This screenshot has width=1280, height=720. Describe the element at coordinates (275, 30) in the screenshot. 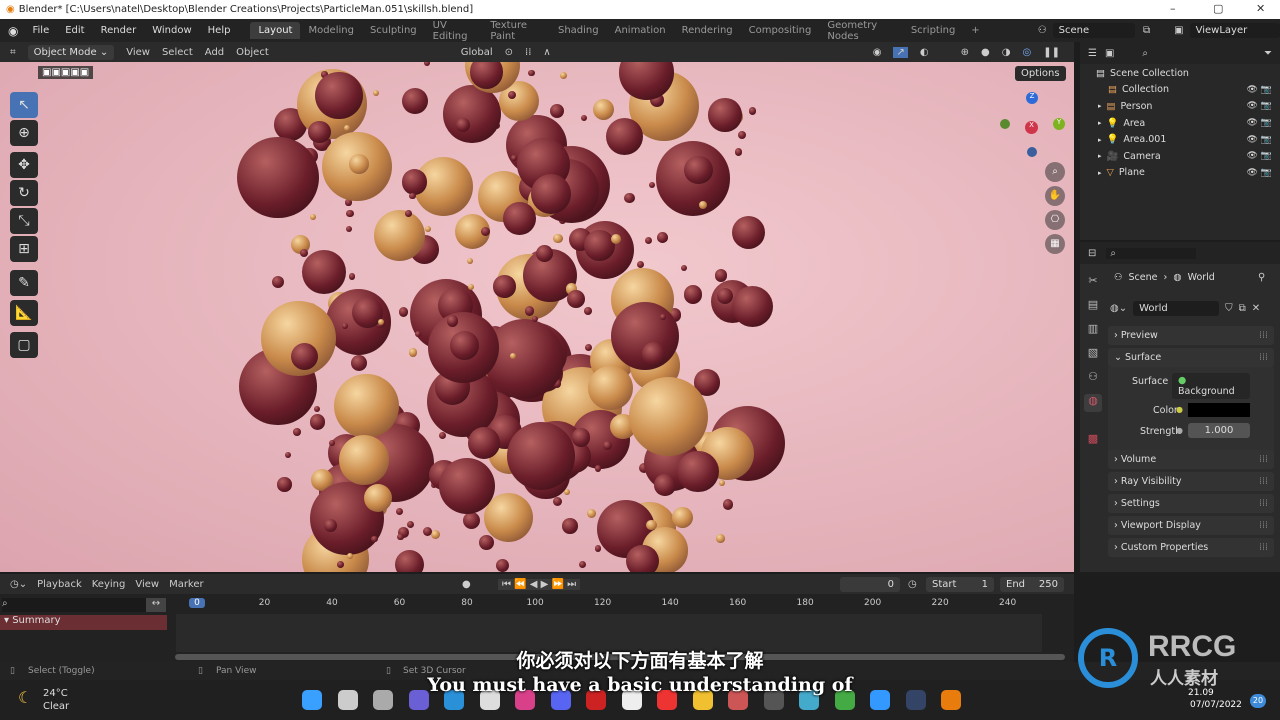

I see `tab-layout: Layout` at that location.